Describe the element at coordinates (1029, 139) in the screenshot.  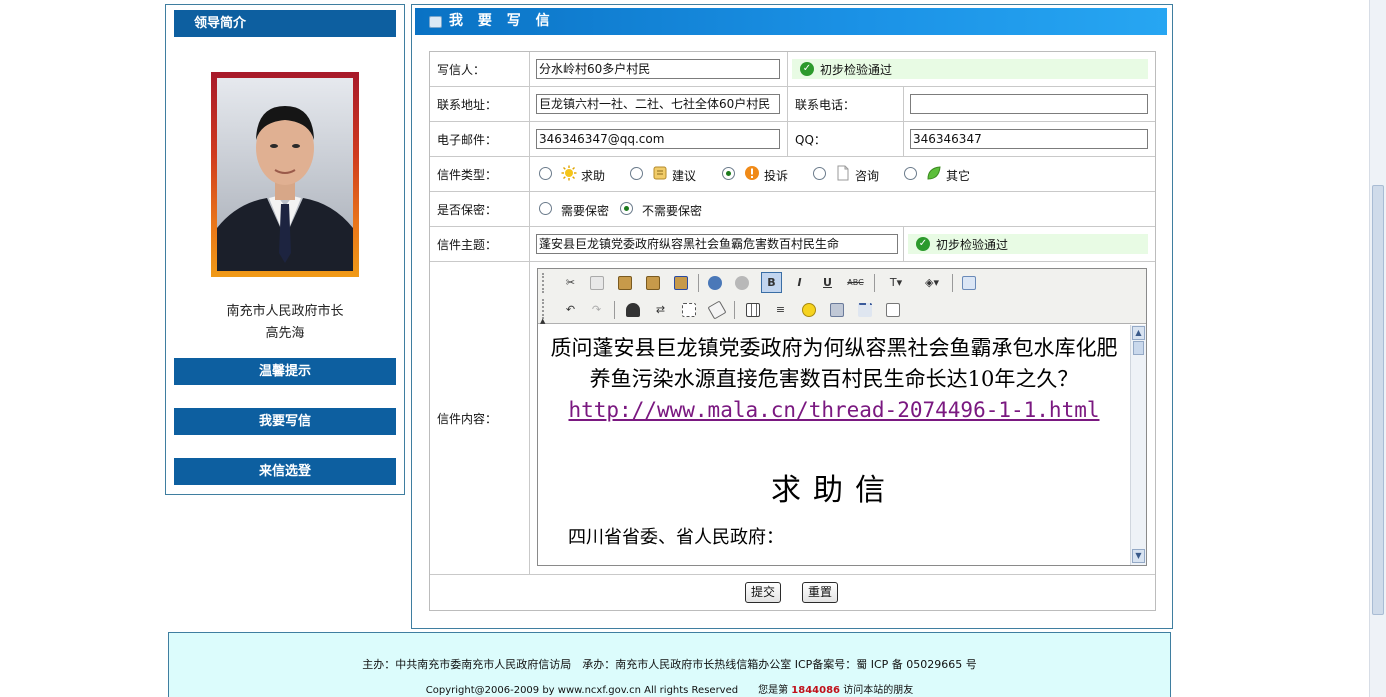
I see `qq-input: 346346347` at that location.